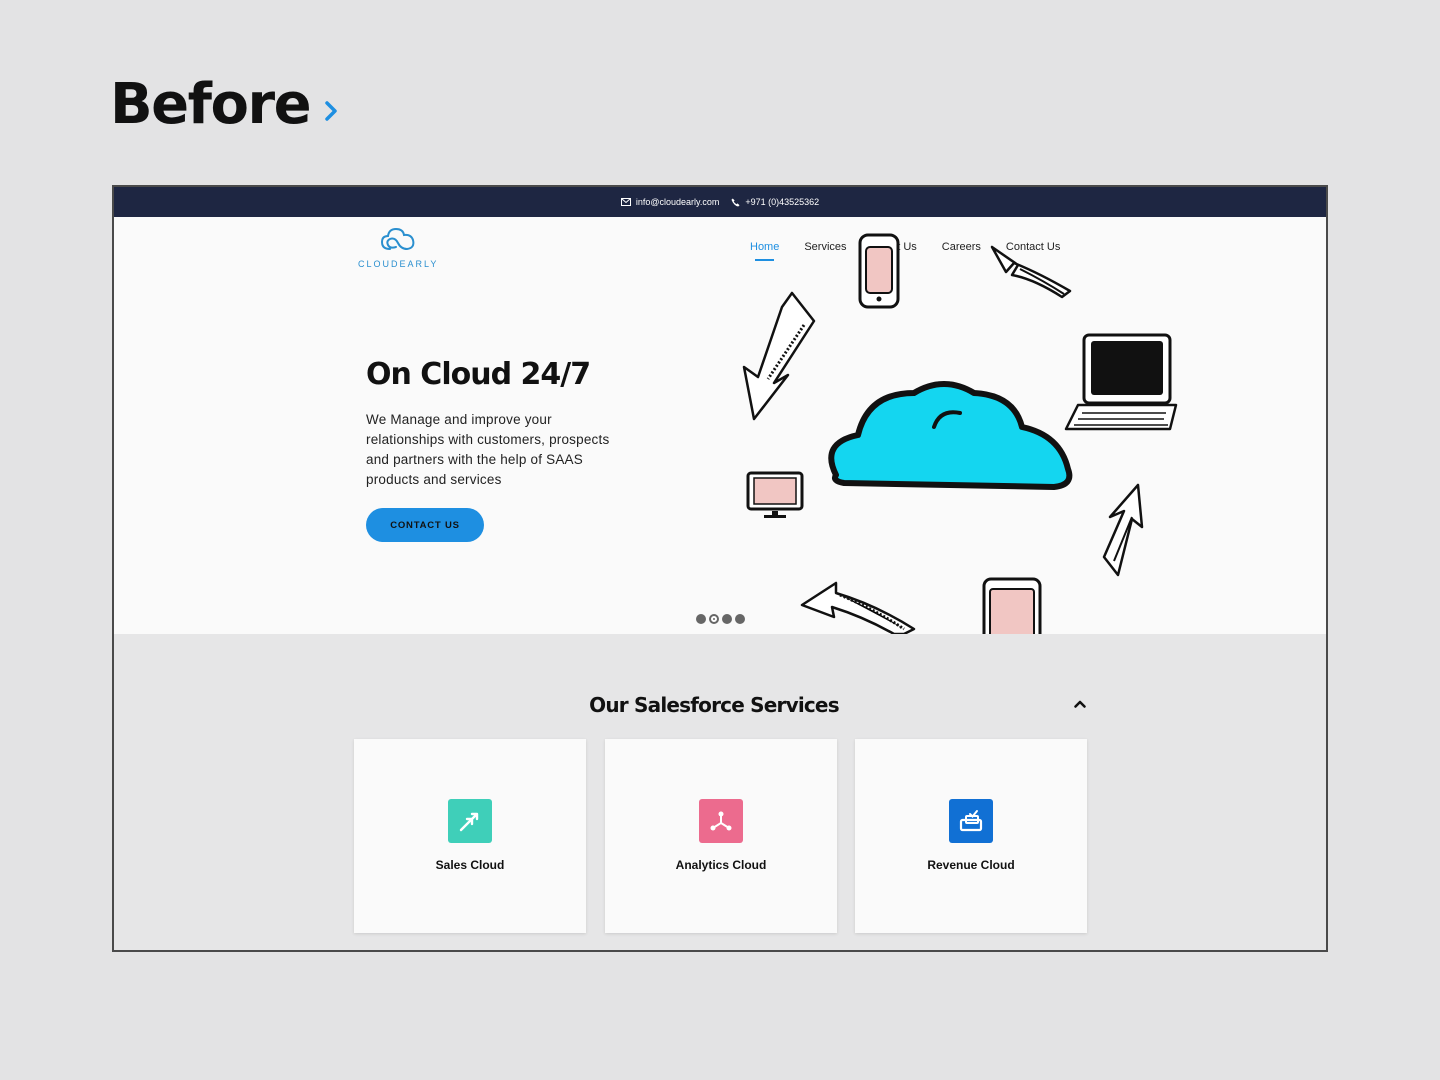 This screenshot has width=1440, height=1080. Describe the element at coordinates (425, 525) in the screenshot. I see `contact-us-button: CONTACT US` at that location.